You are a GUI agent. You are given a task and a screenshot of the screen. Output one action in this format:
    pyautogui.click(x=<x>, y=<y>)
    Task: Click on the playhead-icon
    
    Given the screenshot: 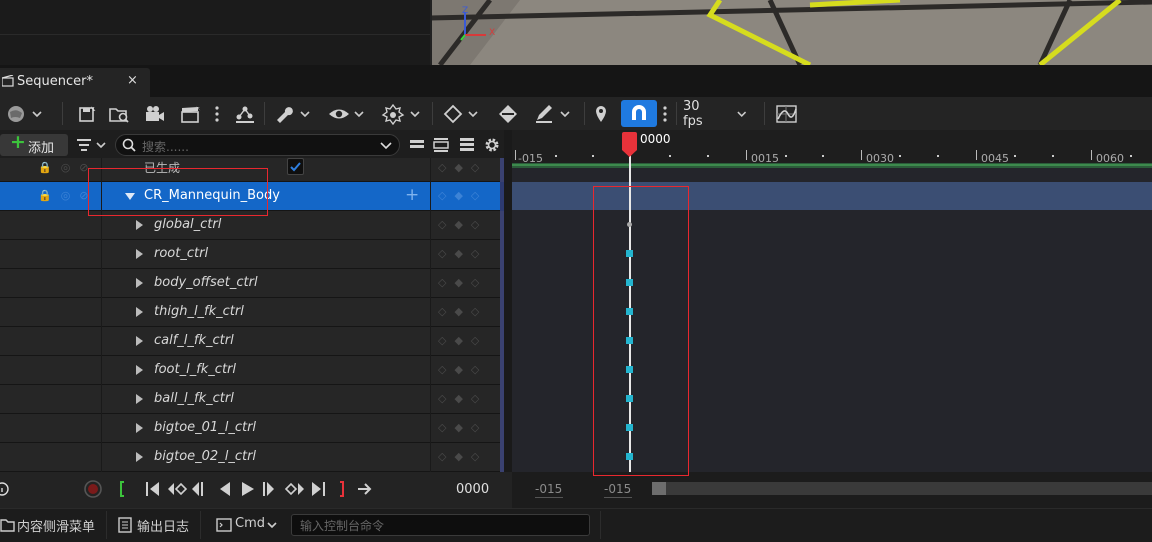 What is the action you would take?
    pyautogui.click(x=629, y=145)
    